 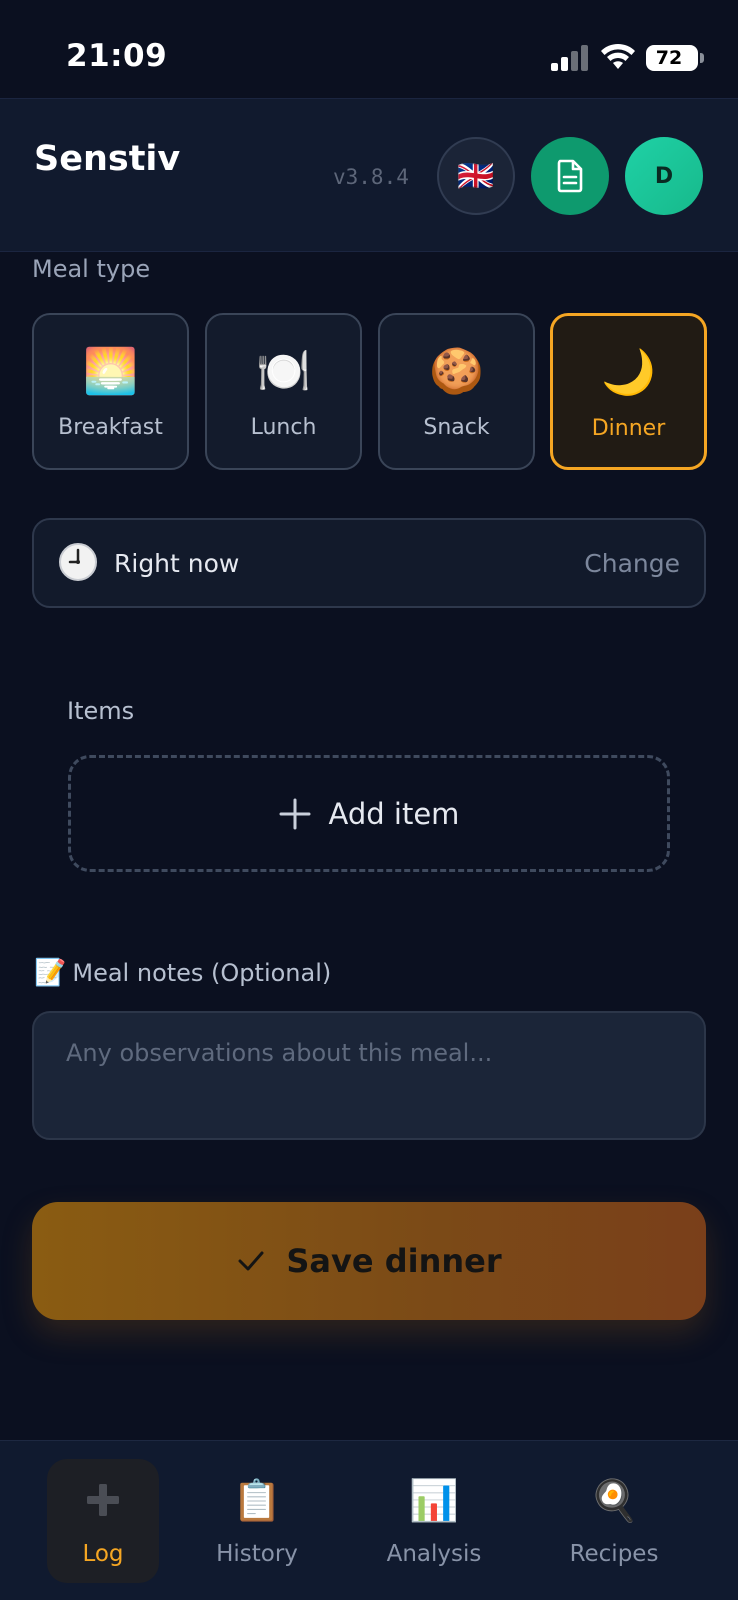 What do you see at coordinates (434, 1554) in the screenshot?
I see `tab-label: Analysis` at bounding box center [434, 1554].